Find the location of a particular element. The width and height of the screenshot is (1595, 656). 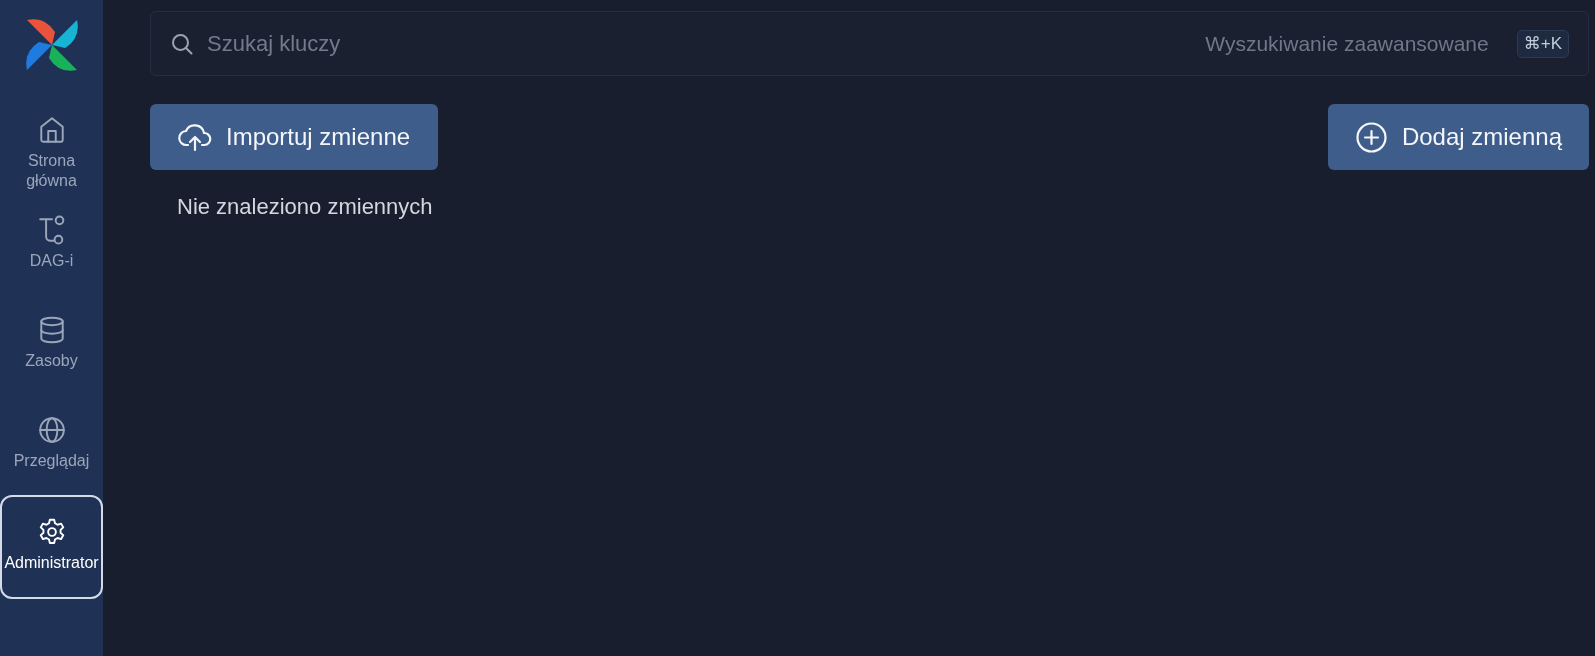

search-field: Szukaj kluczy Wyszukiwanie zaawansowane ⌘+K is located at coordinates (869, 43).